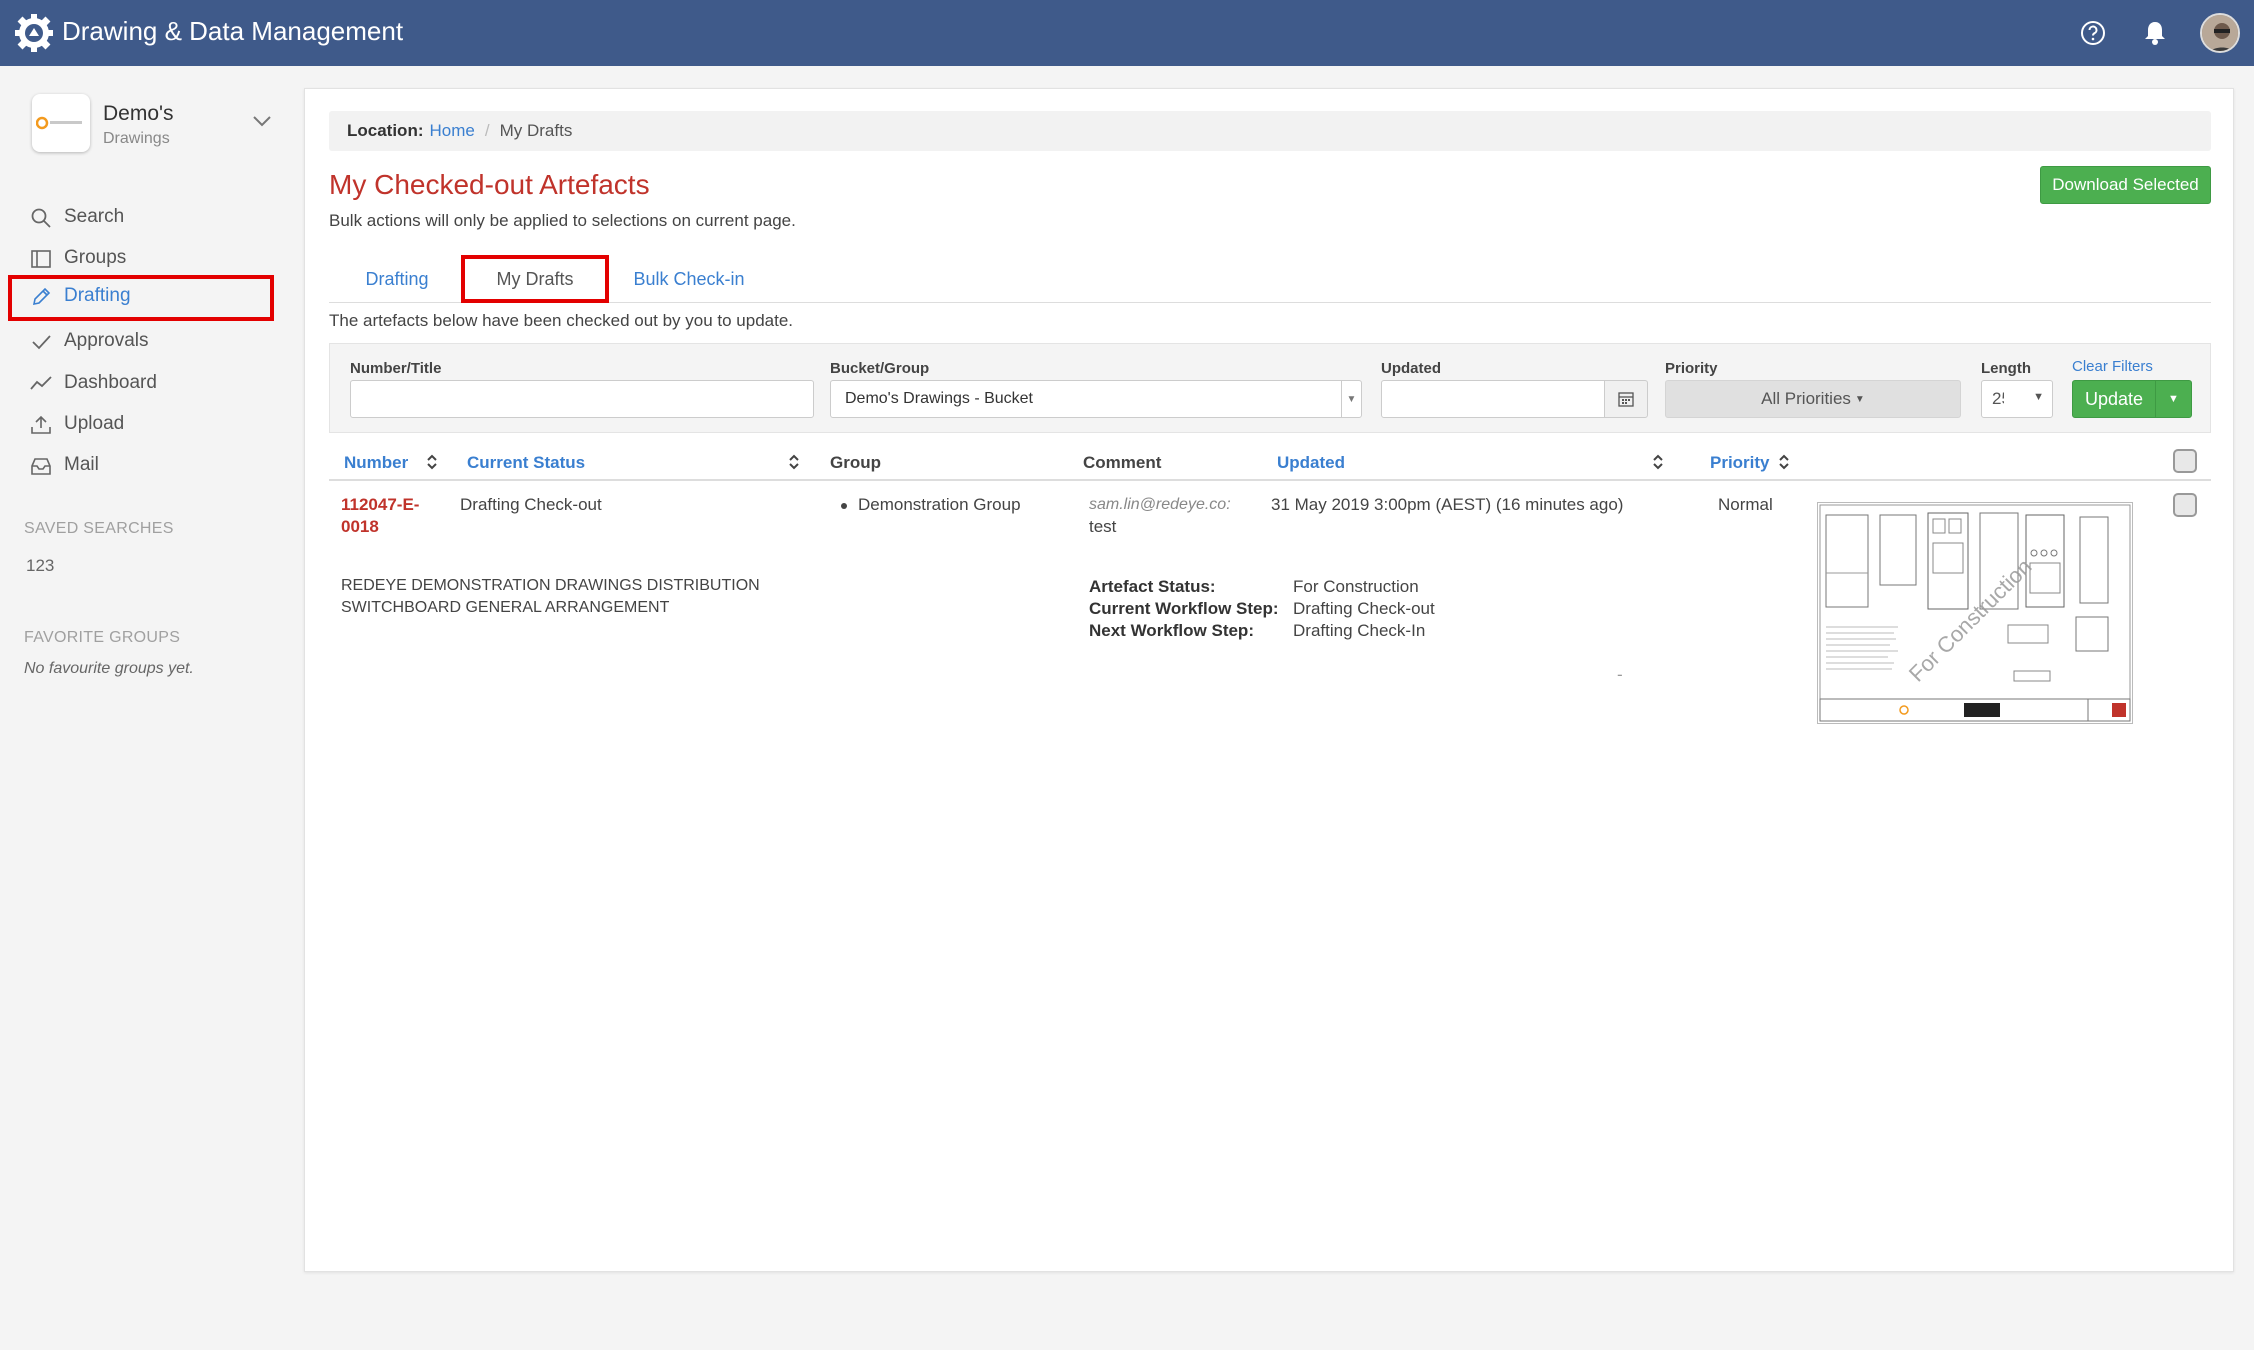 The width and height of the screenshot is (2254, 1350). What do you see at coordinates (157, 127) in the screenshot?
I see `org-switcher: Demo's Drawings` at bounding box center [157, 127].